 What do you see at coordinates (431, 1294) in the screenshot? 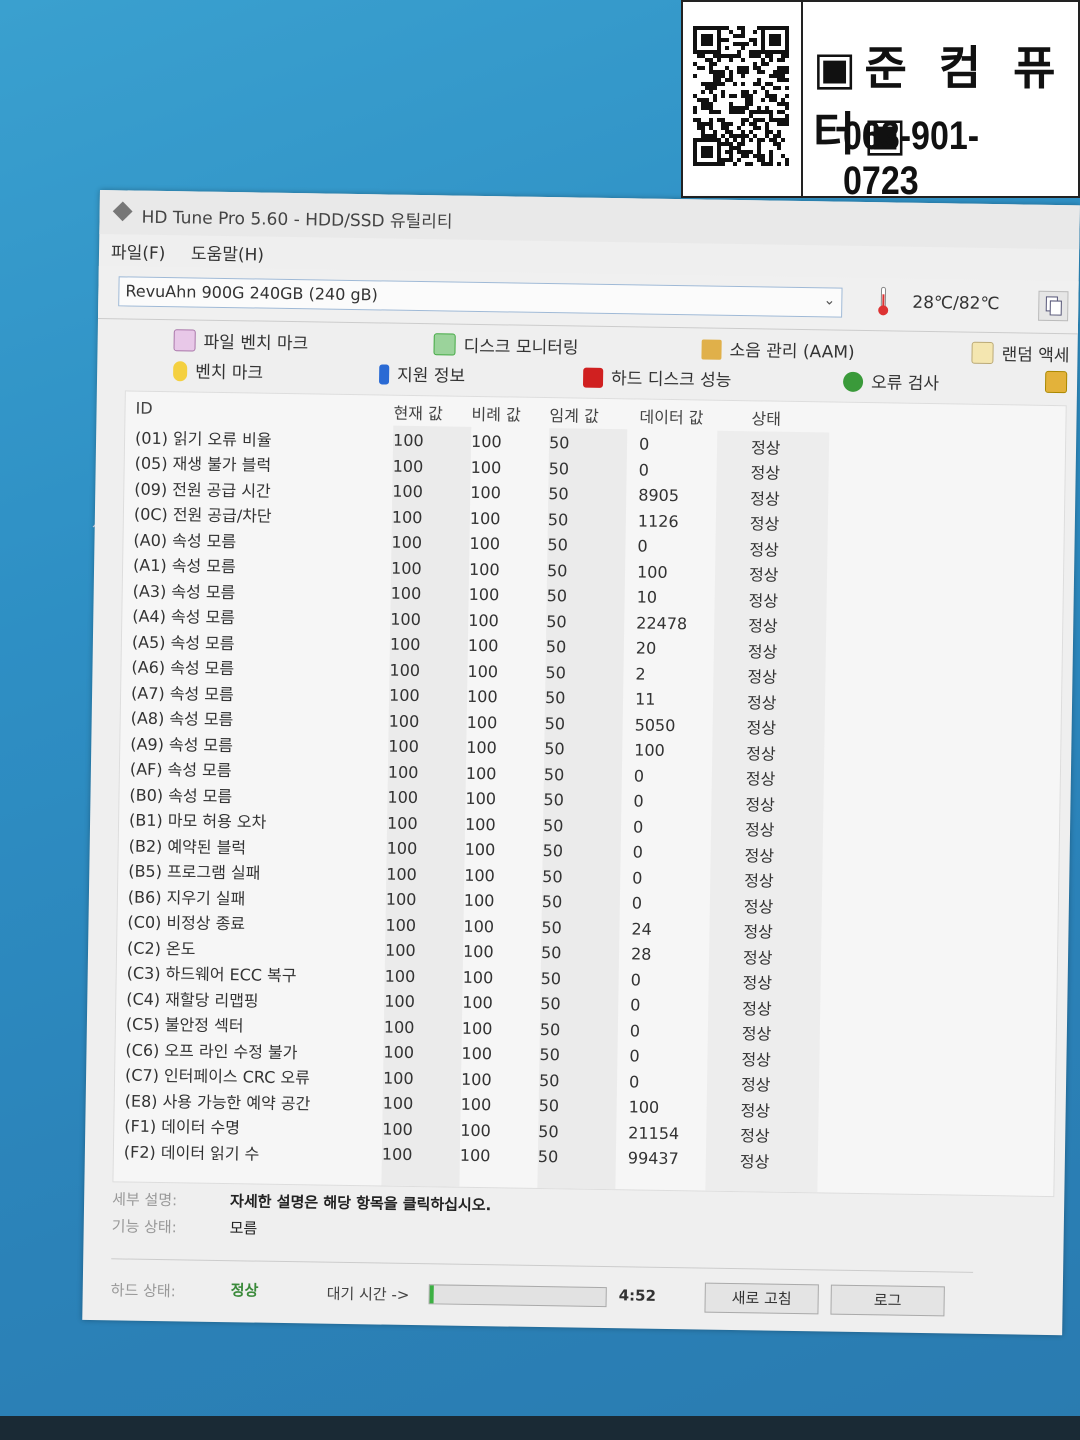
I see `wait-progress-fill` at bounding box center [431, 1294].